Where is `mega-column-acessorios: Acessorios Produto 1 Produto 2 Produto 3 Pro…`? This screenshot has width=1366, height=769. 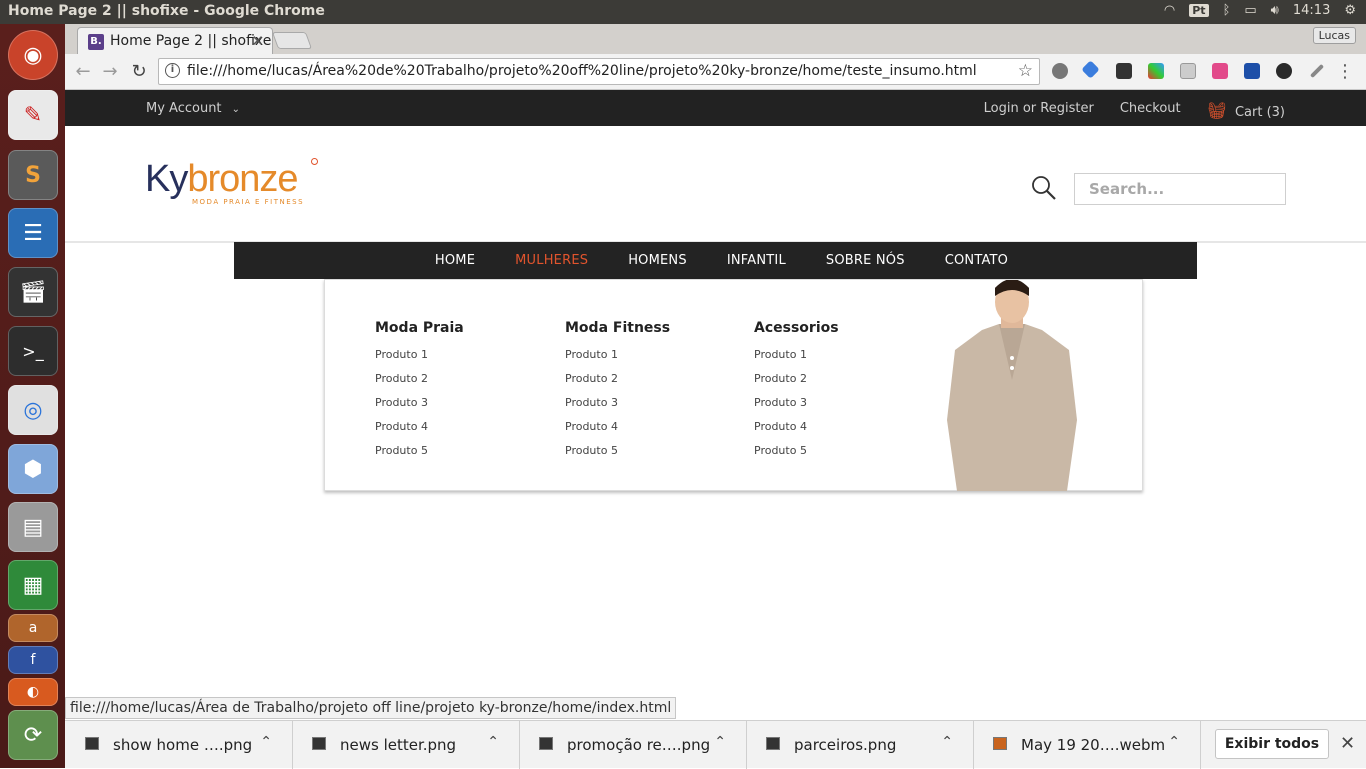
mega-column-acessorios: Acessorios Produto 1 Produto 2 Produto 3 Pro… is located at coordinates (796, 394).